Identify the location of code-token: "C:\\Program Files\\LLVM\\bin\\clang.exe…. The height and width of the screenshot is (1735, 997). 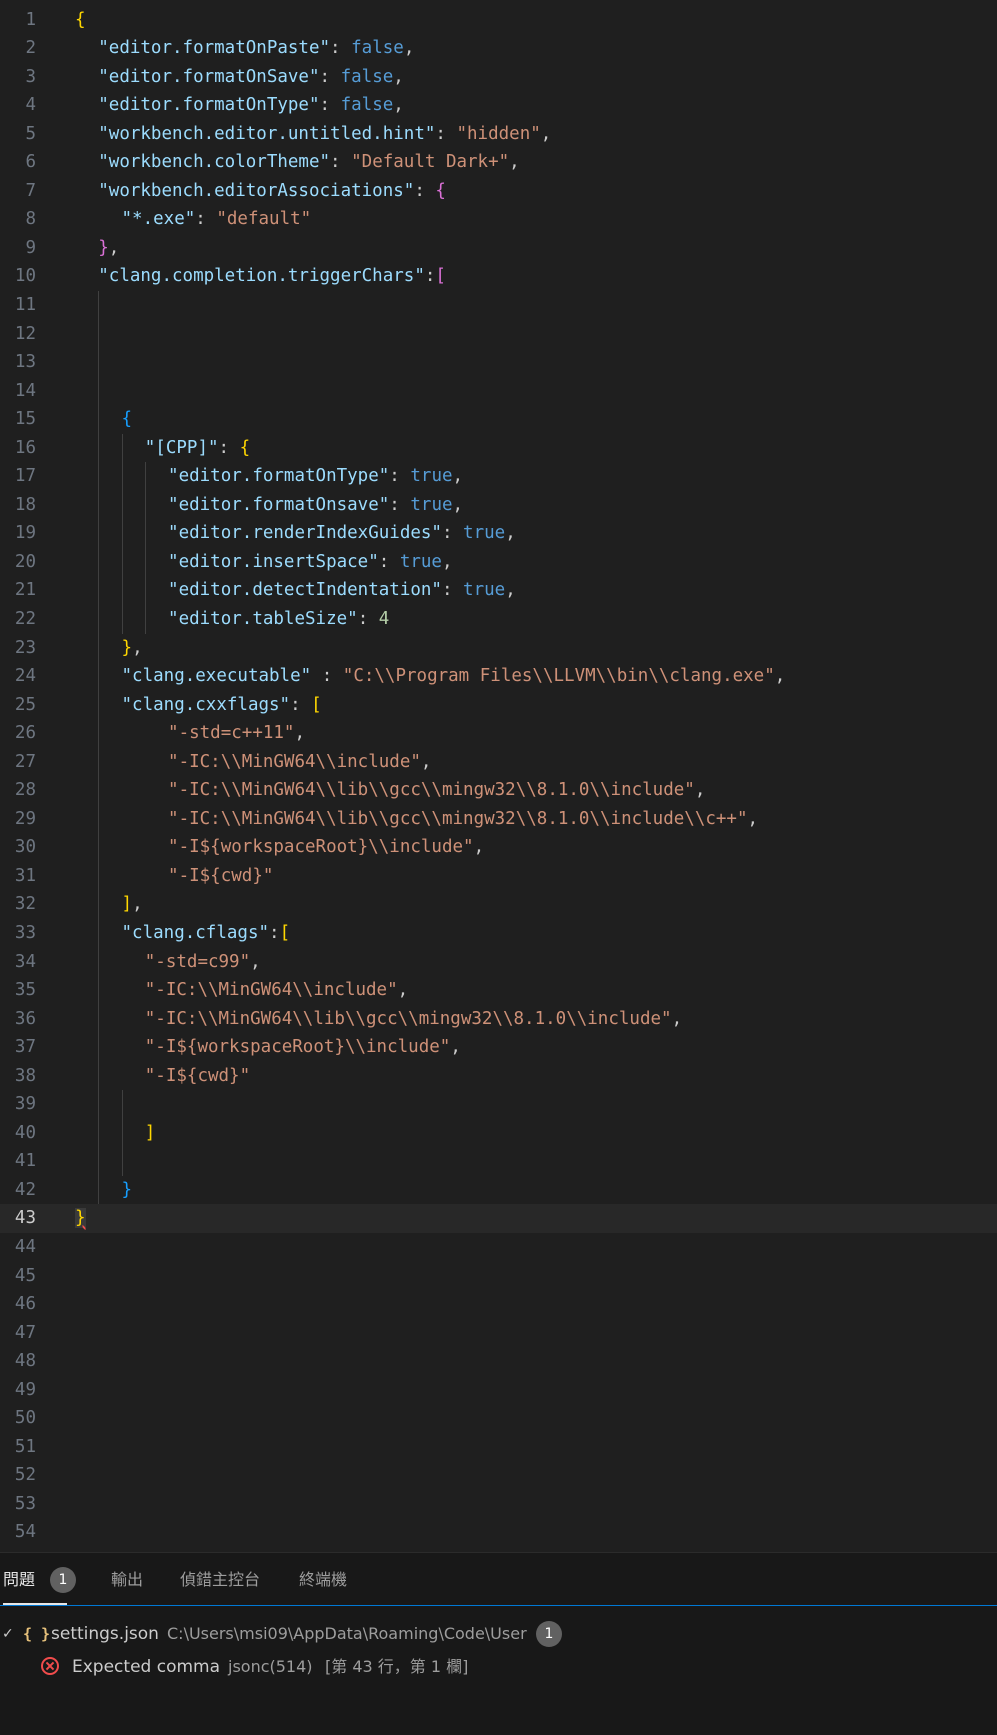
(558, 676).